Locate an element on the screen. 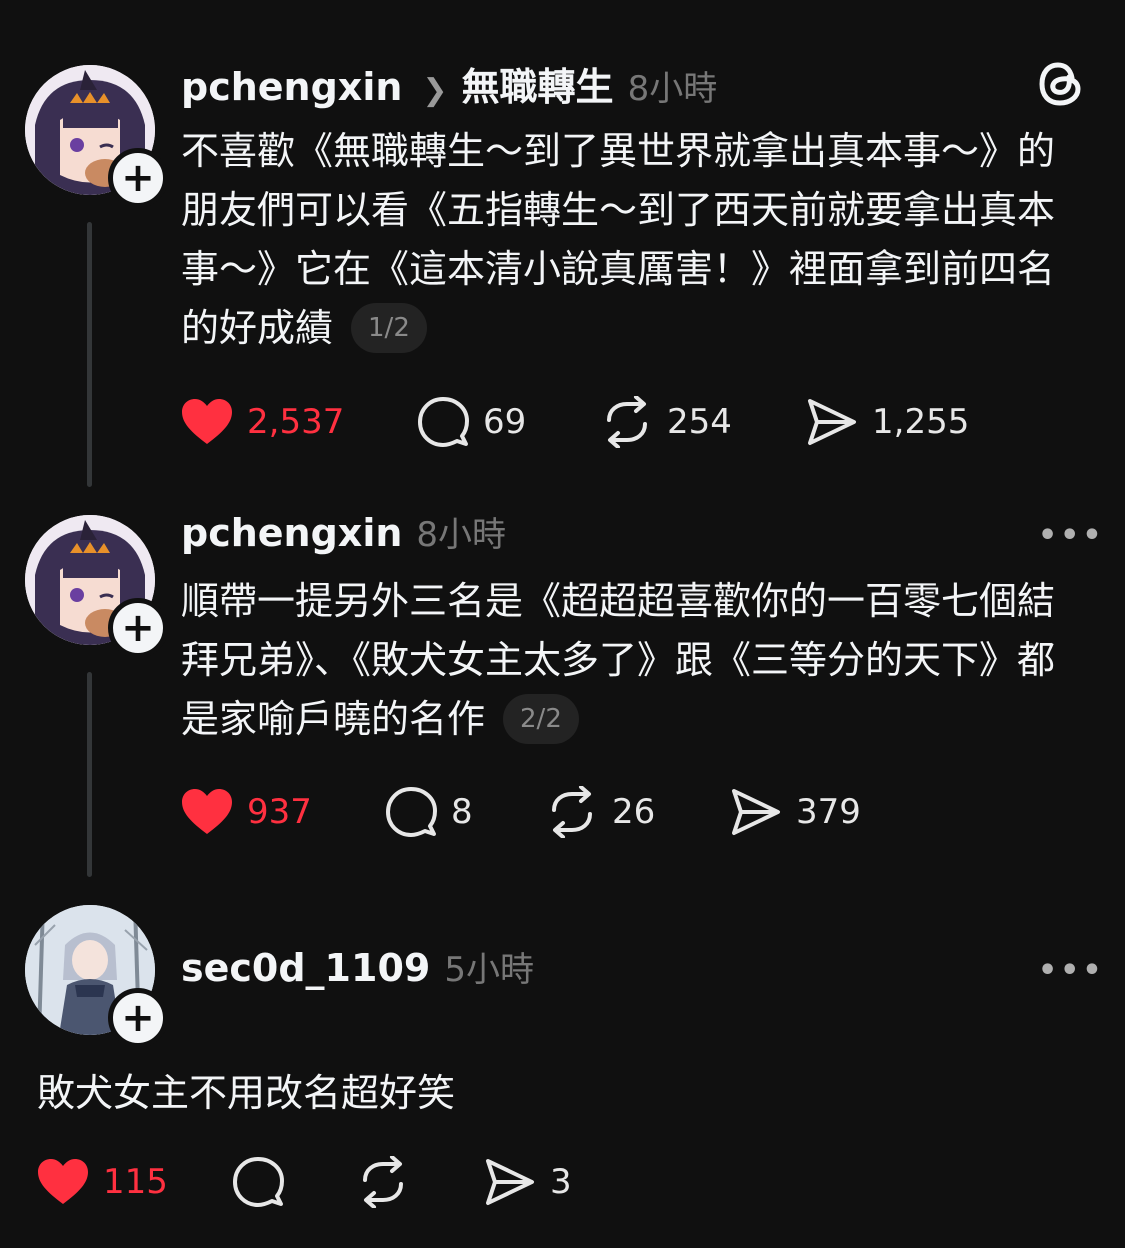 This screenshot has width=1125, height=1248. like-button: 2,537 is located at coordinates (262, 422).